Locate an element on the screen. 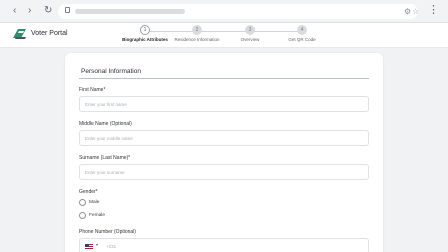  first-name-field: Enter your first name is located at coordinates (224, 104).